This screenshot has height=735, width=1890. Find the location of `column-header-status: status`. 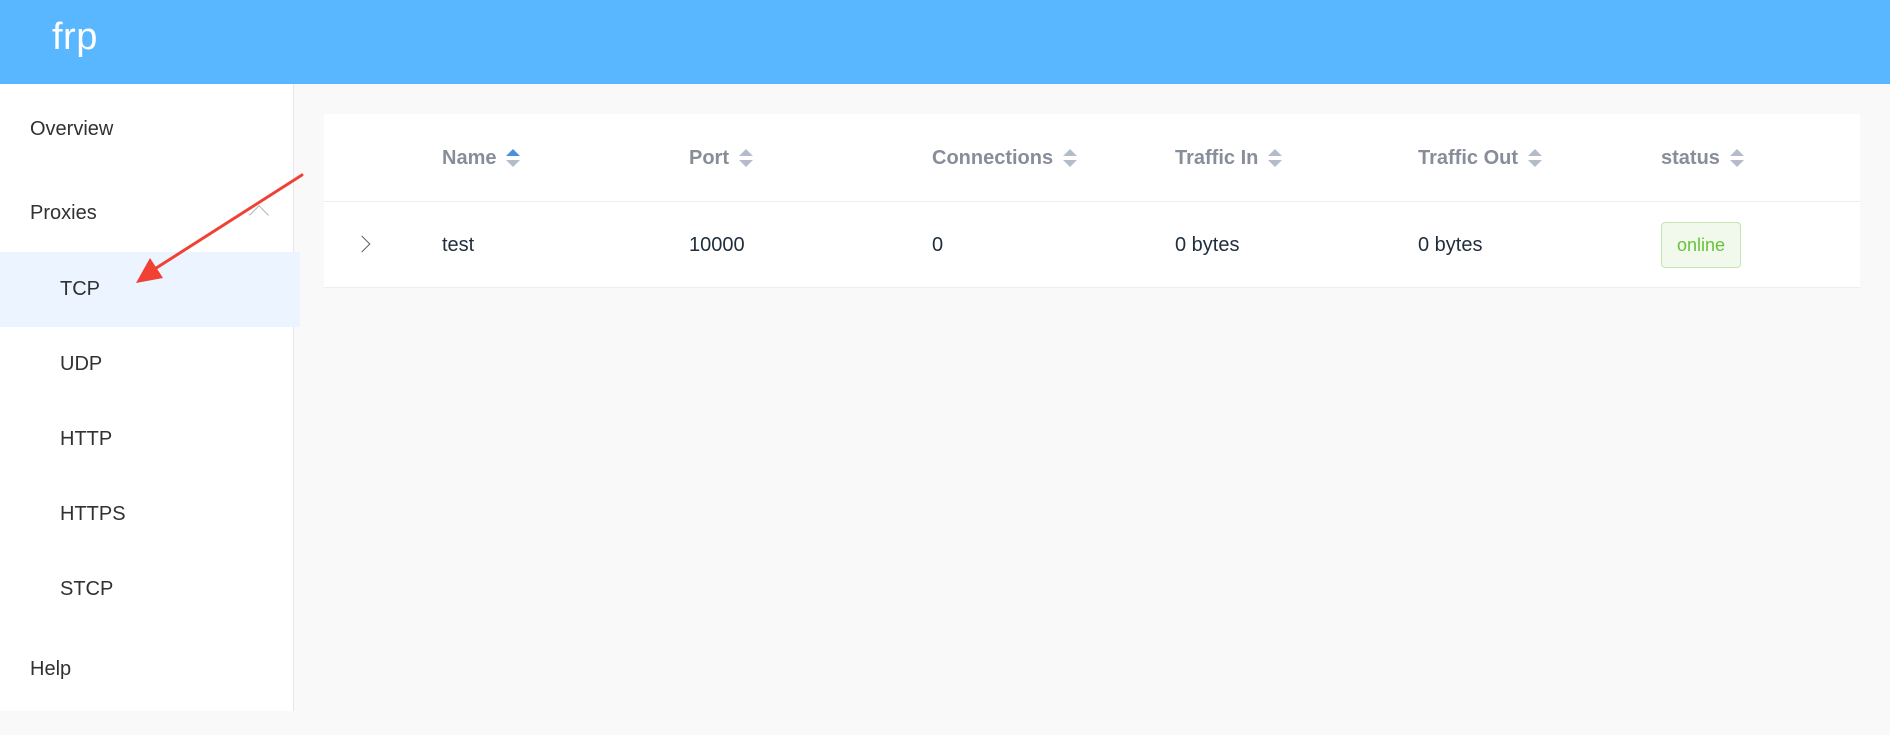

column-header-status: status is located at coordinates (1702, 158).